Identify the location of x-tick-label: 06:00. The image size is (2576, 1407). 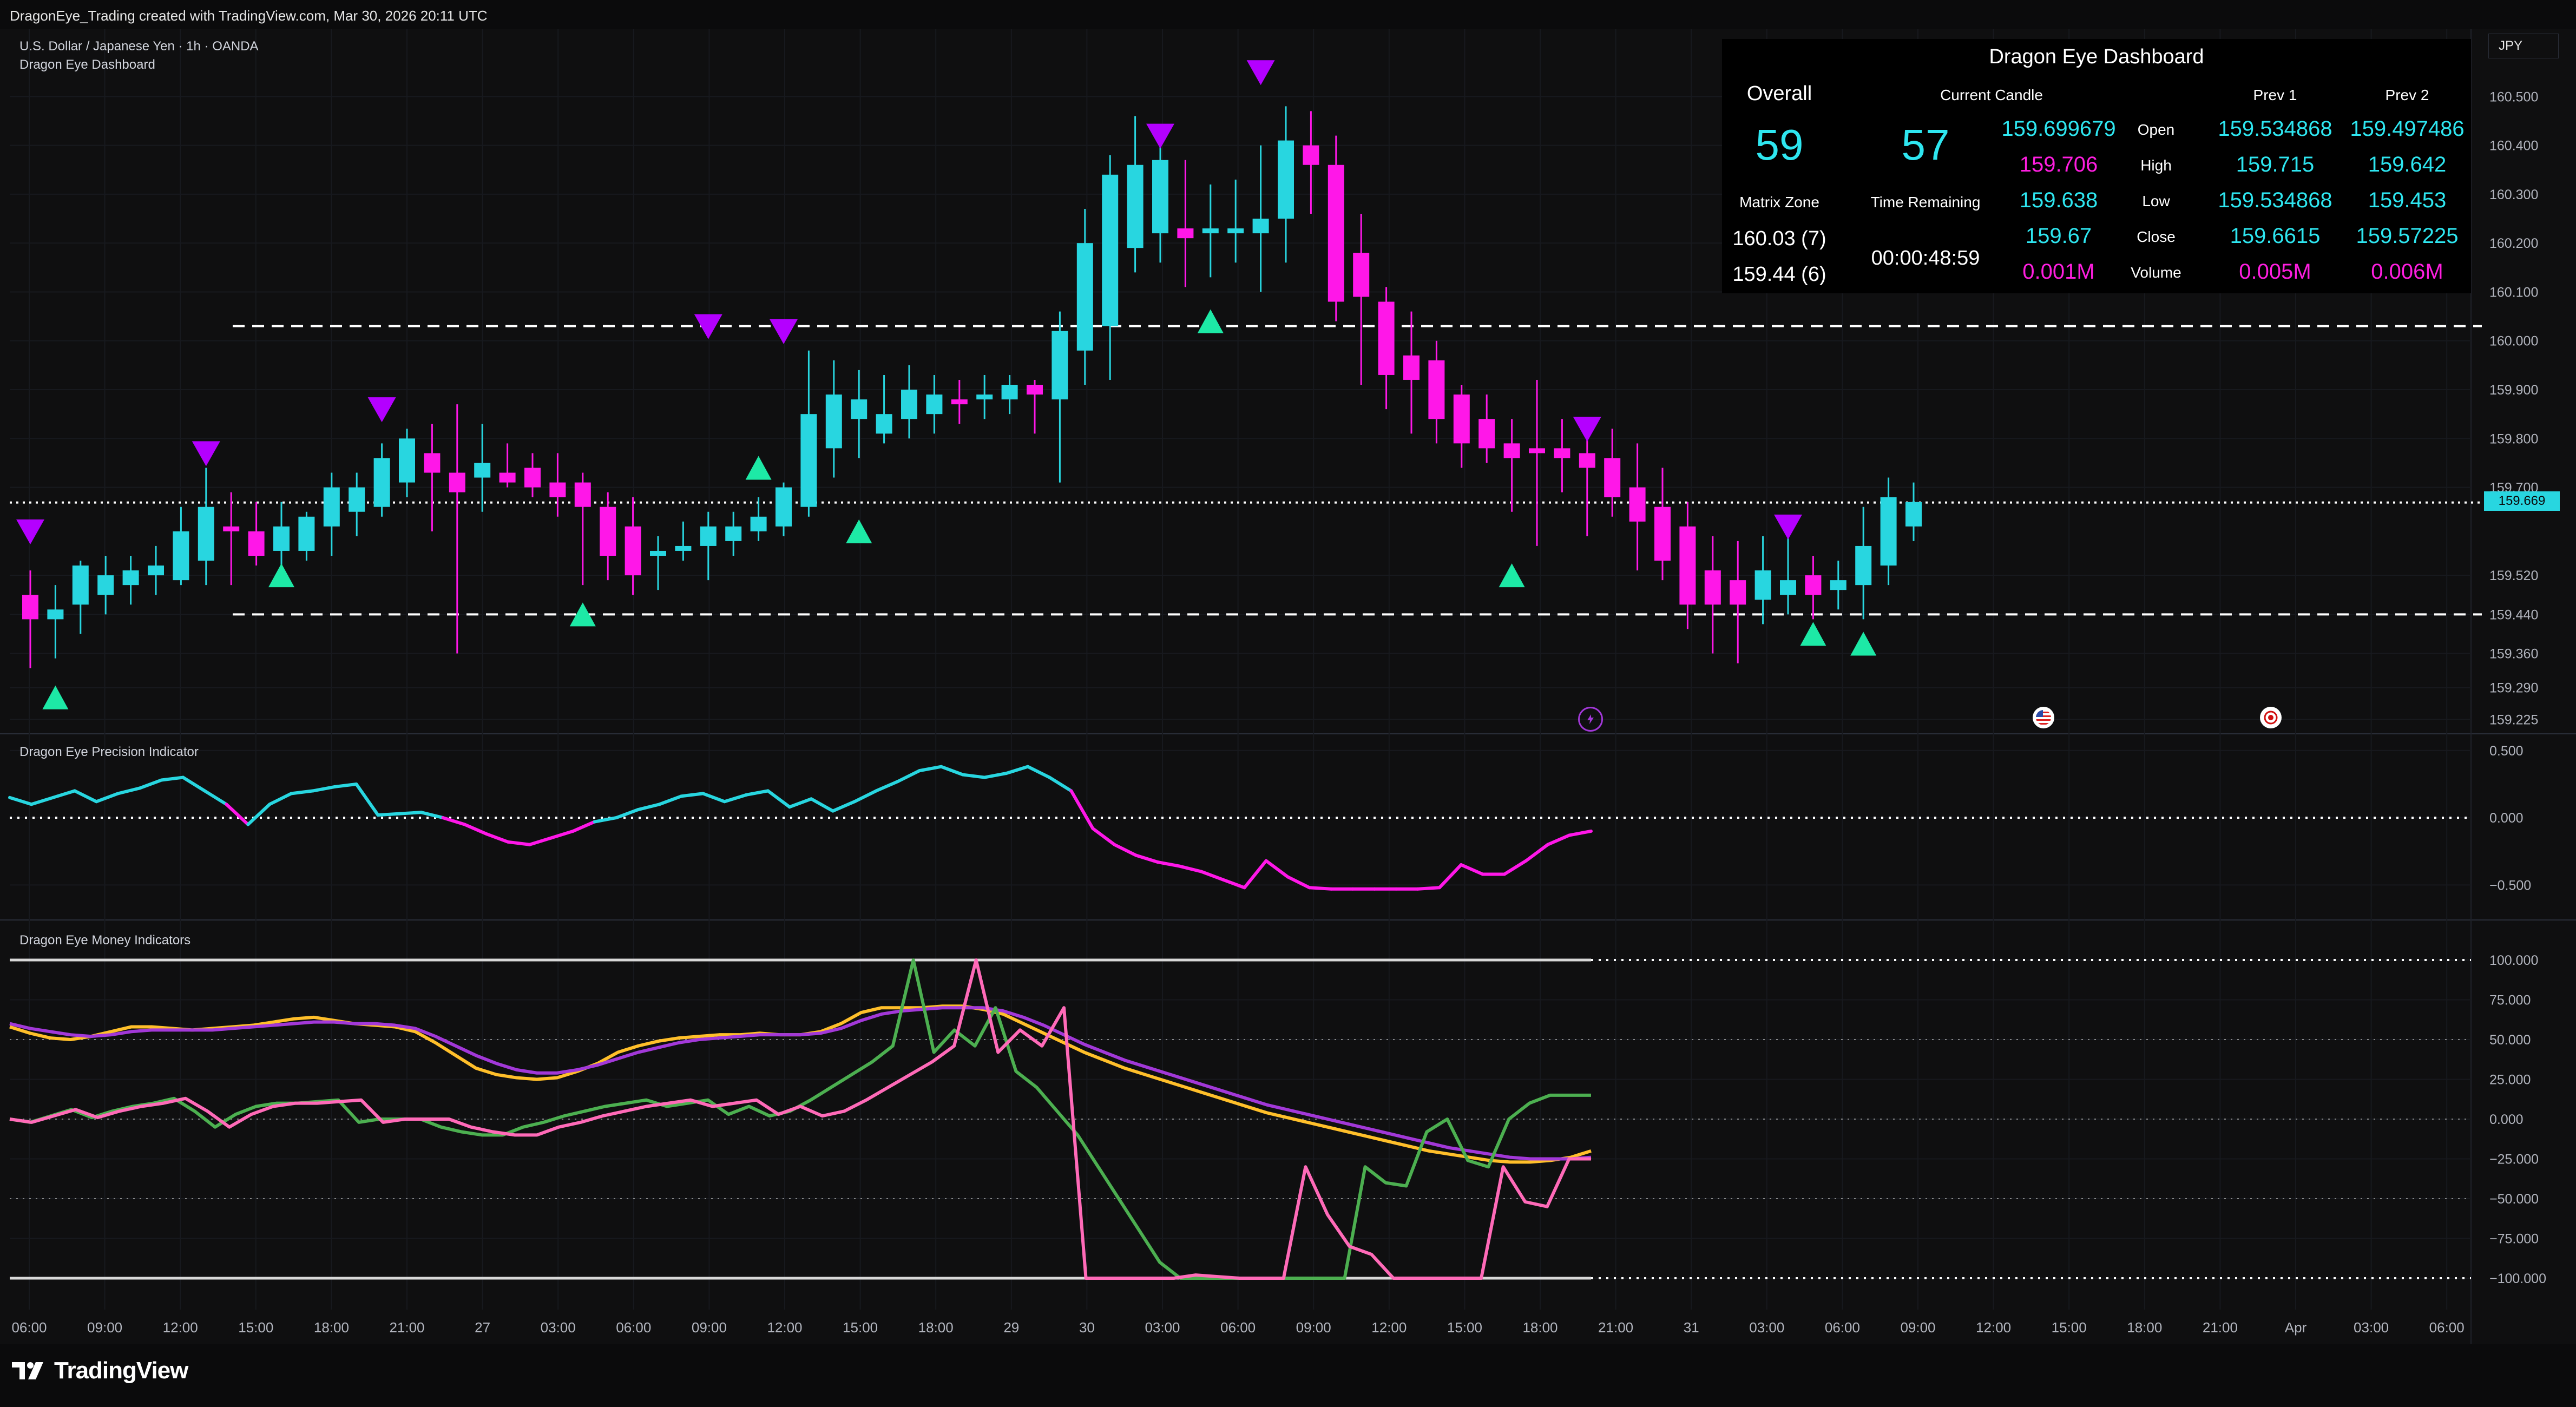
(2447, 1328).